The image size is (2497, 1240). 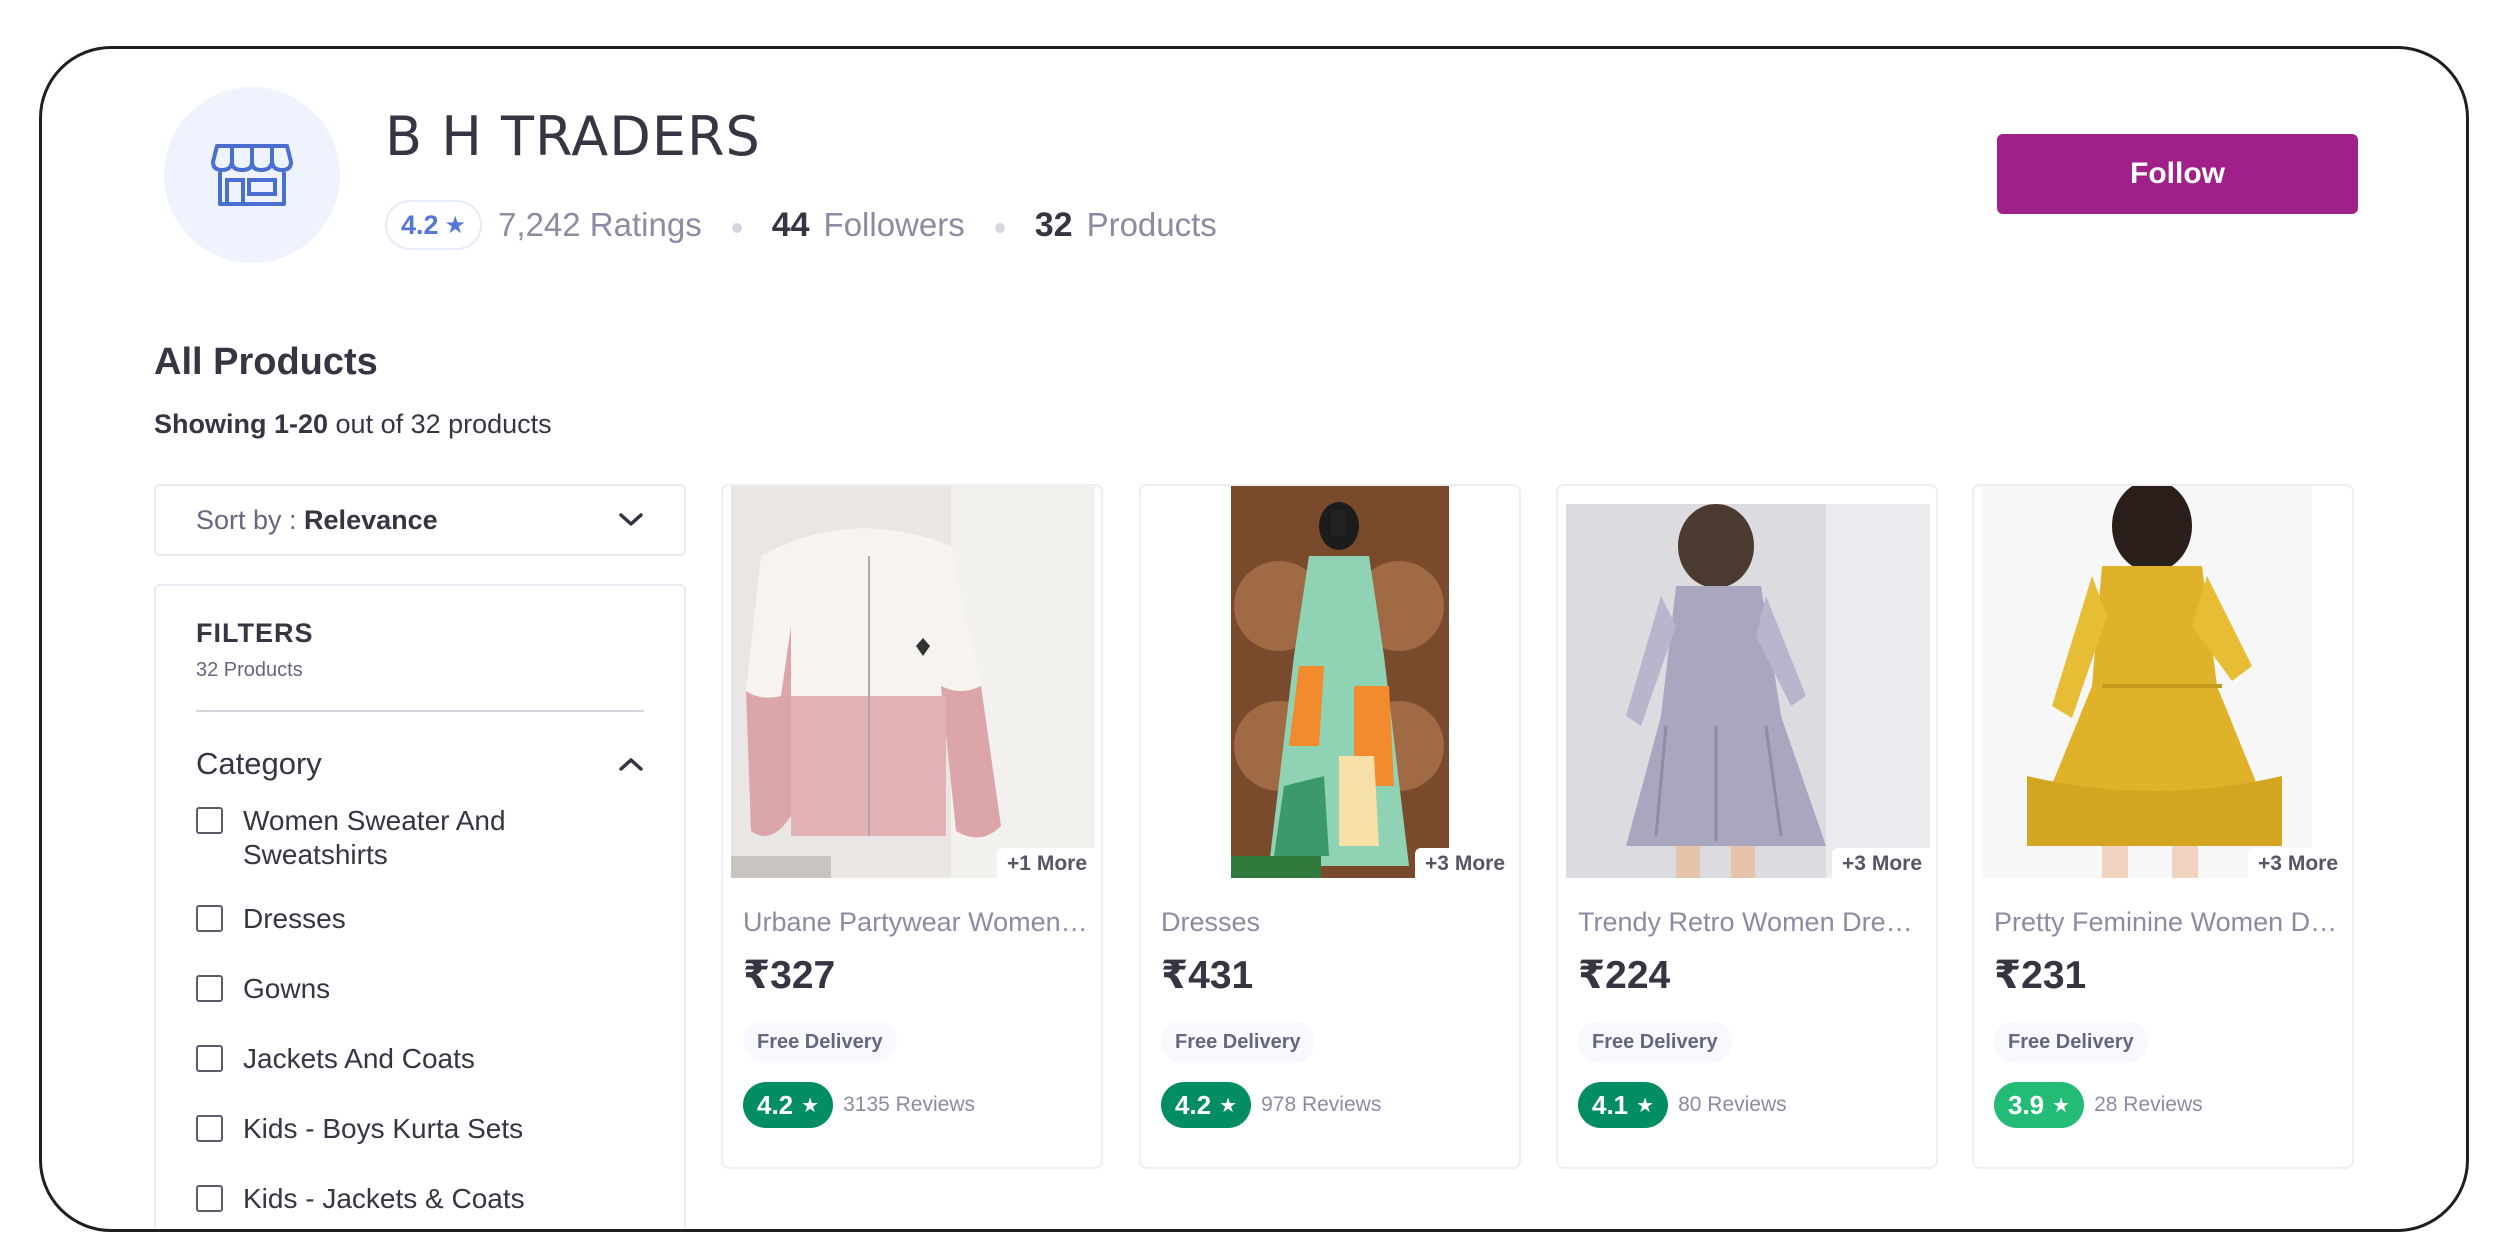 What do you see at coordinates (631, 519) in the screenshot?
I see `chevron-down-icon` at bounding box center [631, 519].